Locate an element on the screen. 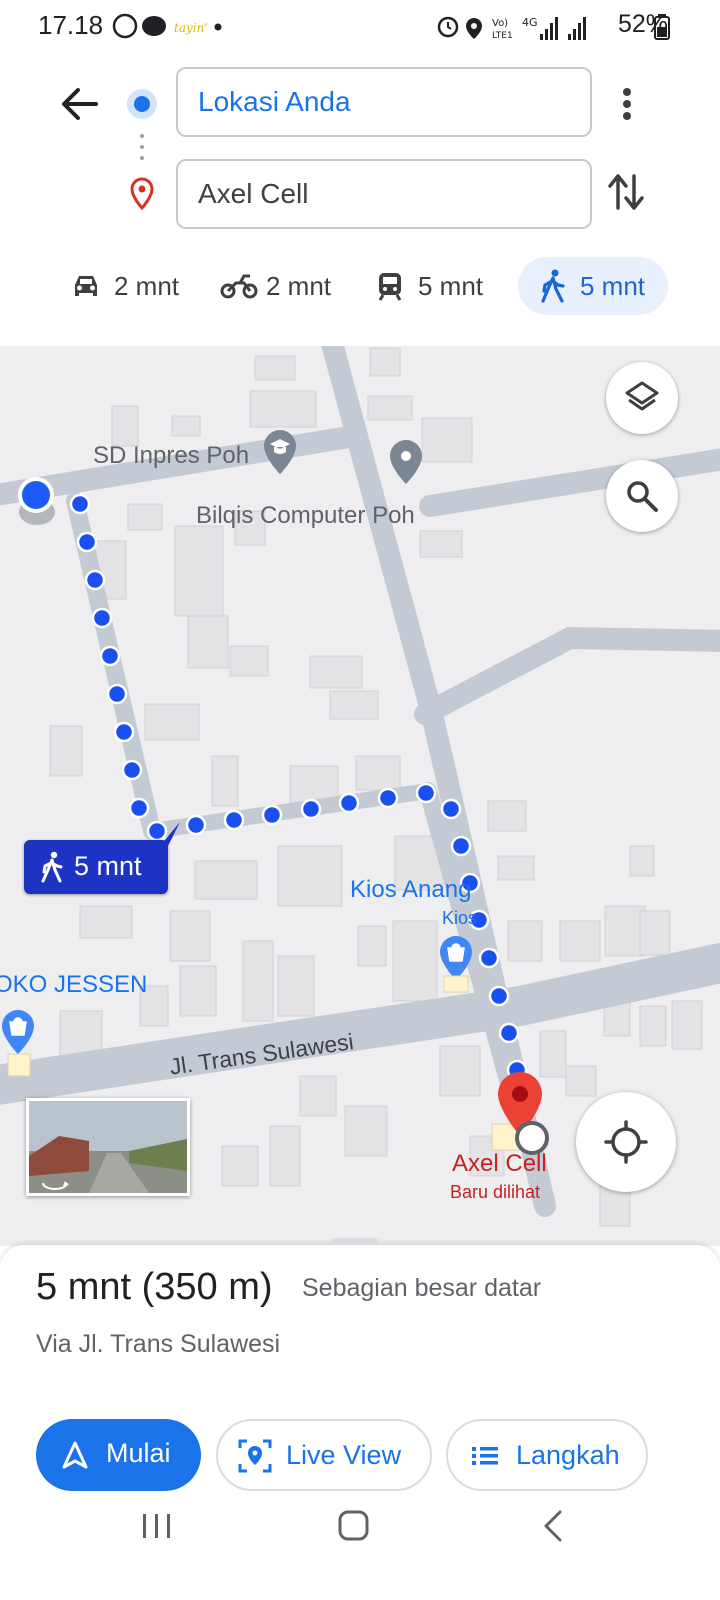  recent-apps-icon is located at coordinates (157, 1527).